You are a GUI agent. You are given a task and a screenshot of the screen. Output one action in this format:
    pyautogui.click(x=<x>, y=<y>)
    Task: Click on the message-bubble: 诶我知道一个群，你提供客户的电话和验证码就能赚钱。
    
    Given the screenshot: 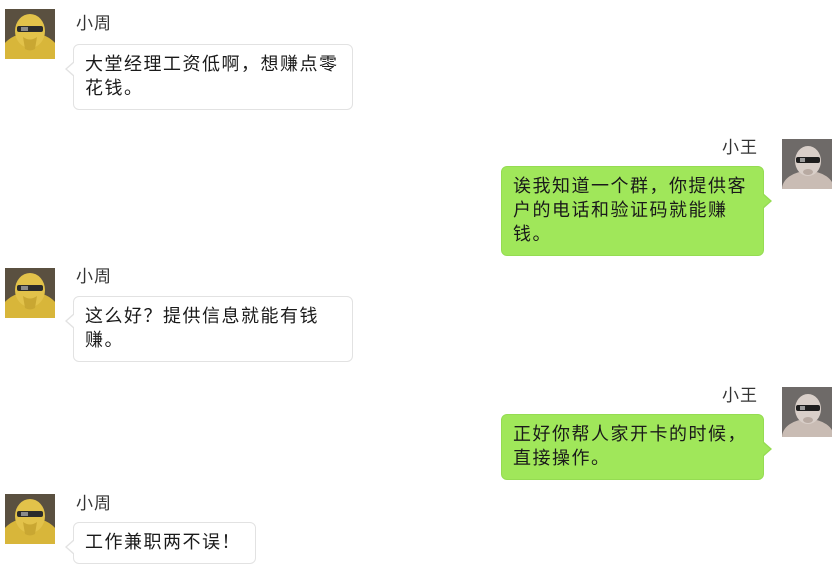 What is the action you would take?
    pyautogui.click(x=636, y=211)
    